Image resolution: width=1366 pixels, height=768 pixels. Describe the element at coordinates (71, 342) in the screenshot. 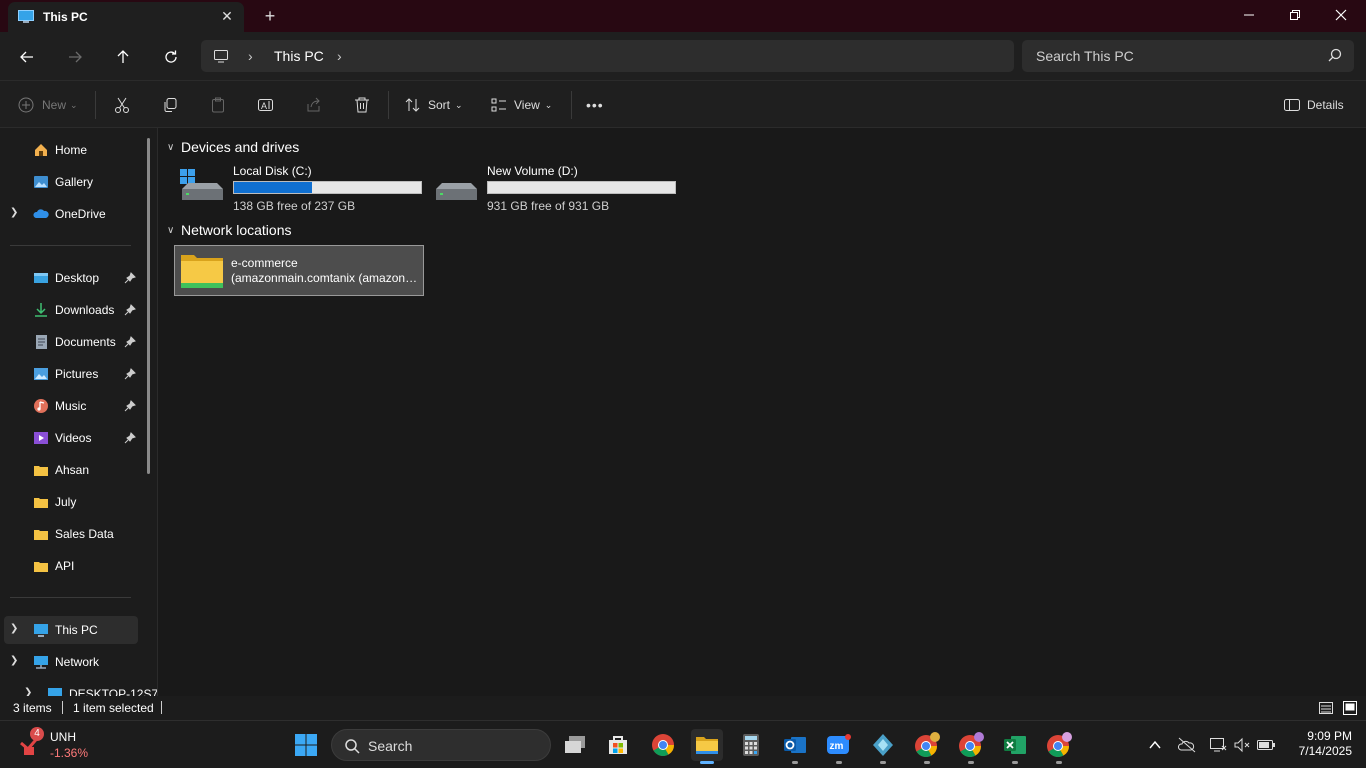

I see `sidebar-item-documents: Documents` at that location.